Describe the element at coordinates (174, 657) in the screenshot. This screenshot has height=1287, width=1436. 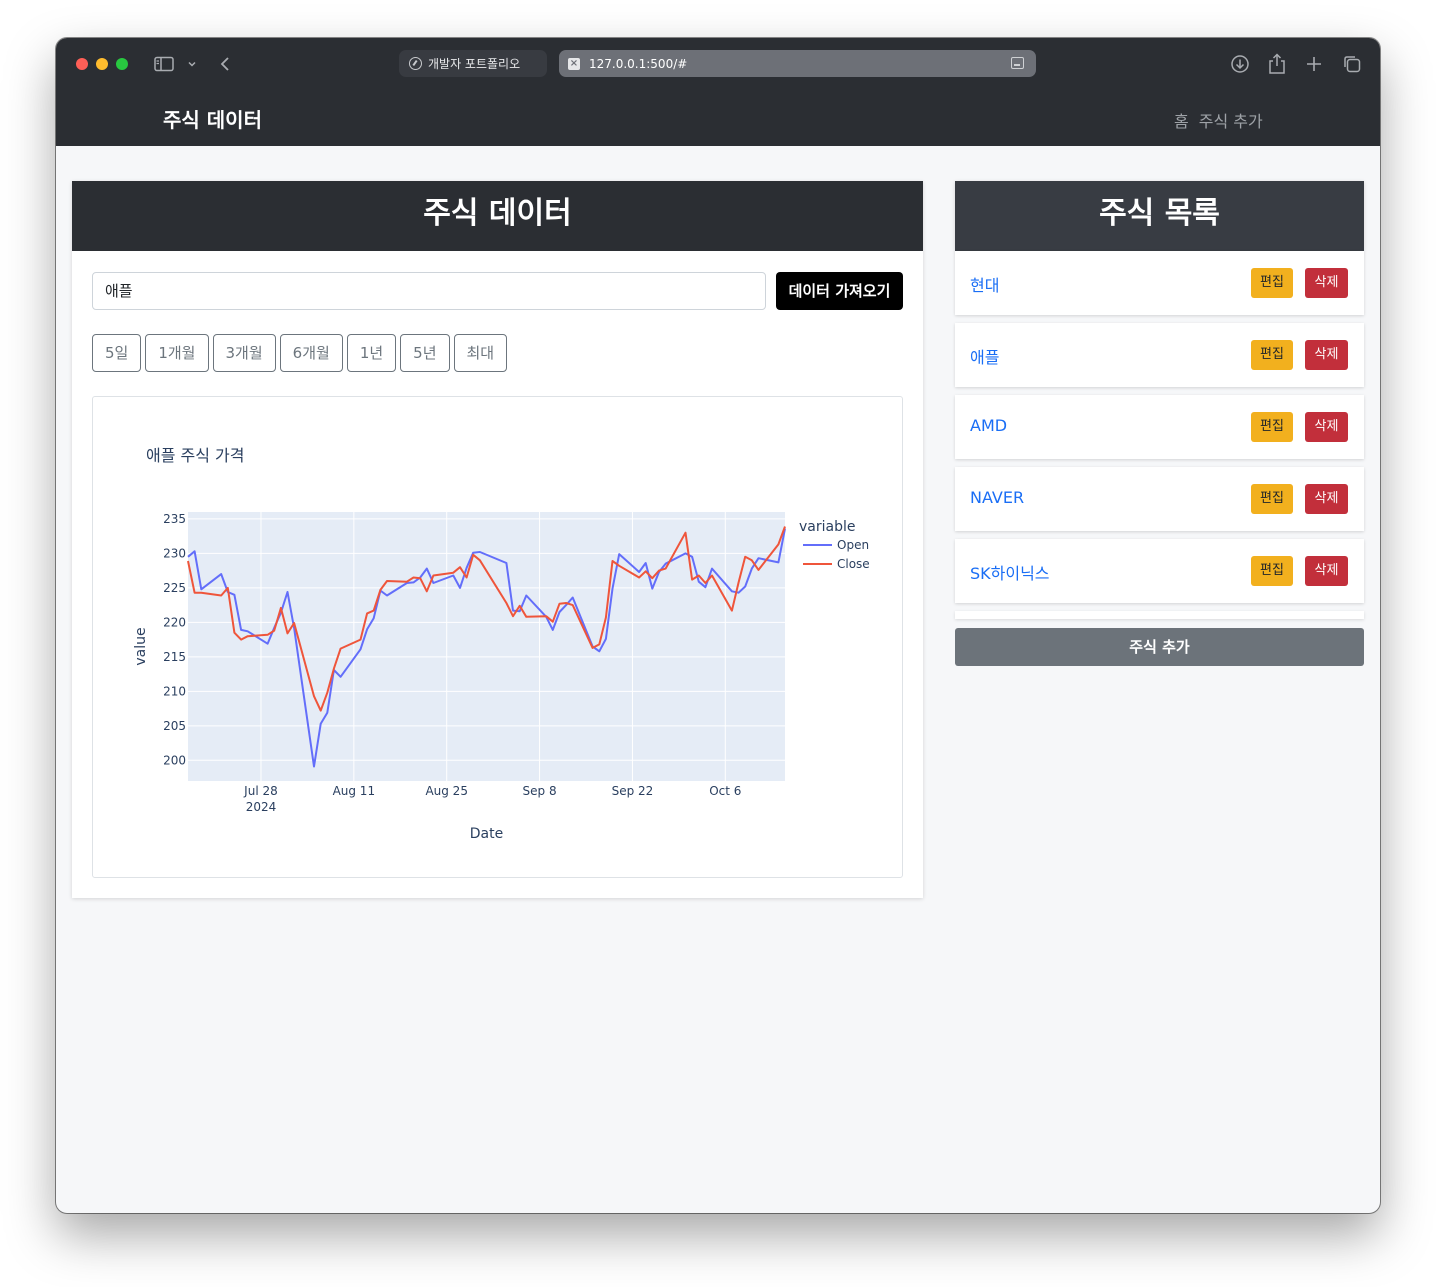
I see `y-tick-label: 215` at that location.